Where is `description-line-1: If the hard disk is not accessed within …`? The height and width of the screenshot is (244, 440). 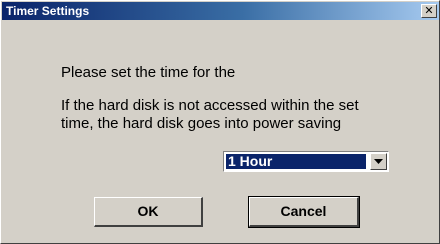
description-line-1: If the hard disk is not accessed within … is located at coordinates (210, 105).